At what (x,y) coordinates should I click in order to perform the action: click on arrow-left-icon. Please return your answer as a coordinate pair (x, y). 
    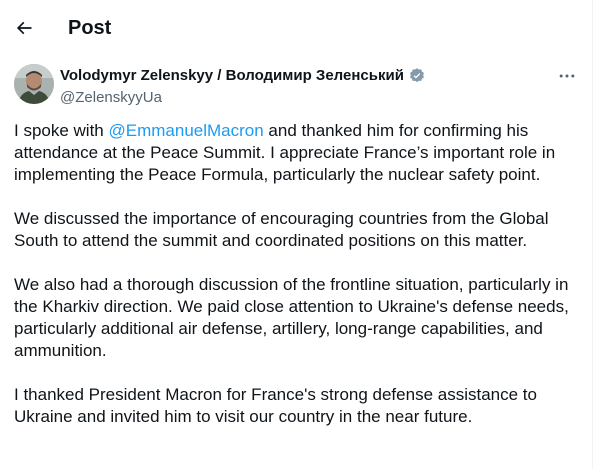
    Looking at the image, I should click on (24, 28).